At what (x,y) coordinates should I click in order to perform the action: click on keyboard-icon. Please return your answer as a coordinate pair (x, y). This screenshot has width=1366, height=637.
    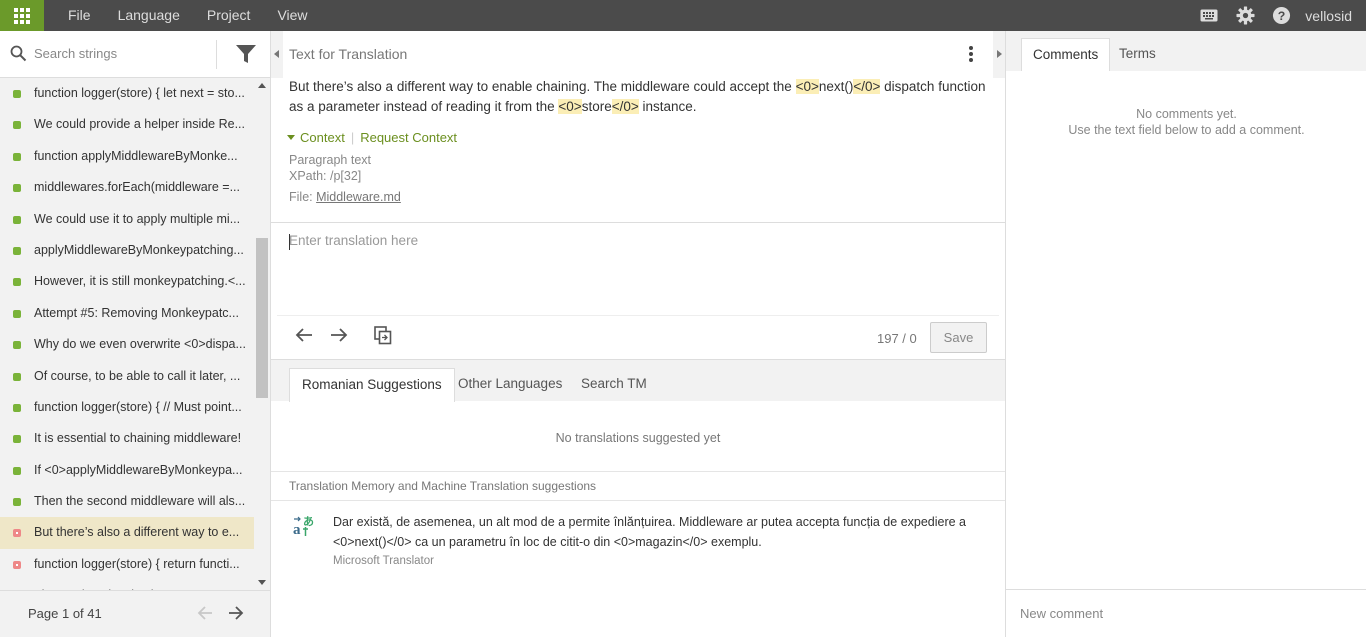
    Looking at the image, I should click on (1209, 15).